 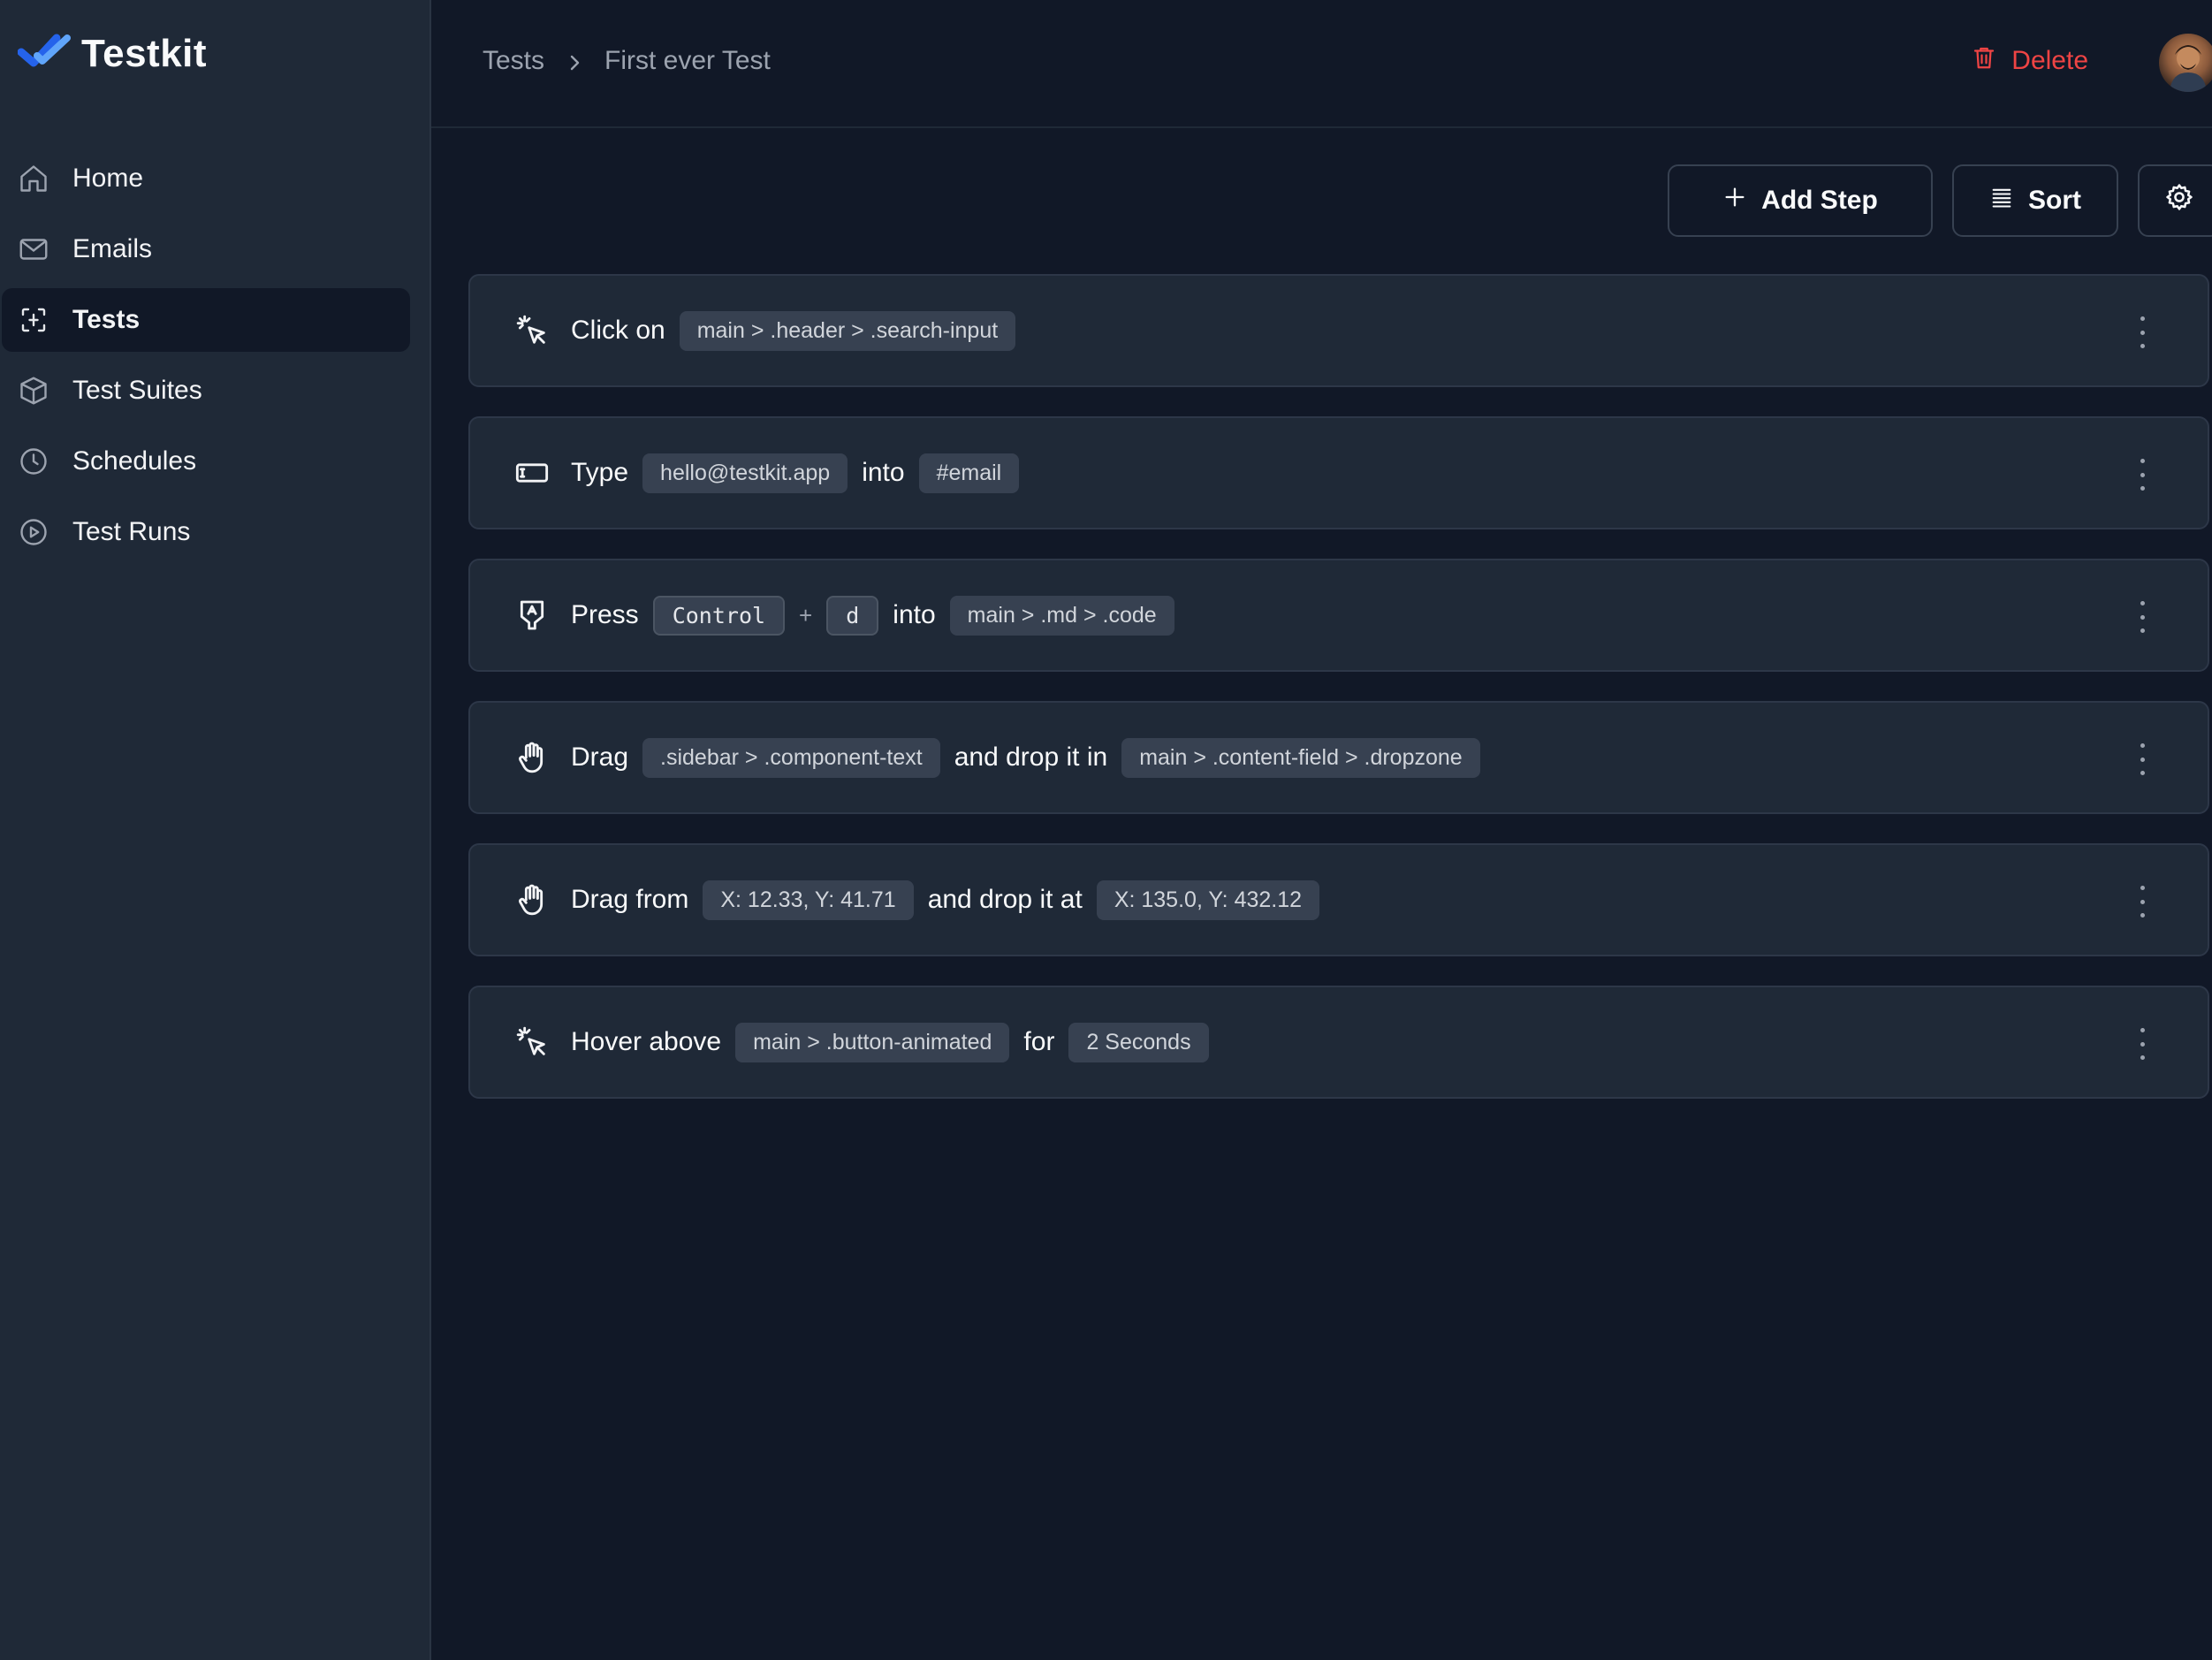 I want to click on step-selector-chip: #email, so click(x=970, y=473).